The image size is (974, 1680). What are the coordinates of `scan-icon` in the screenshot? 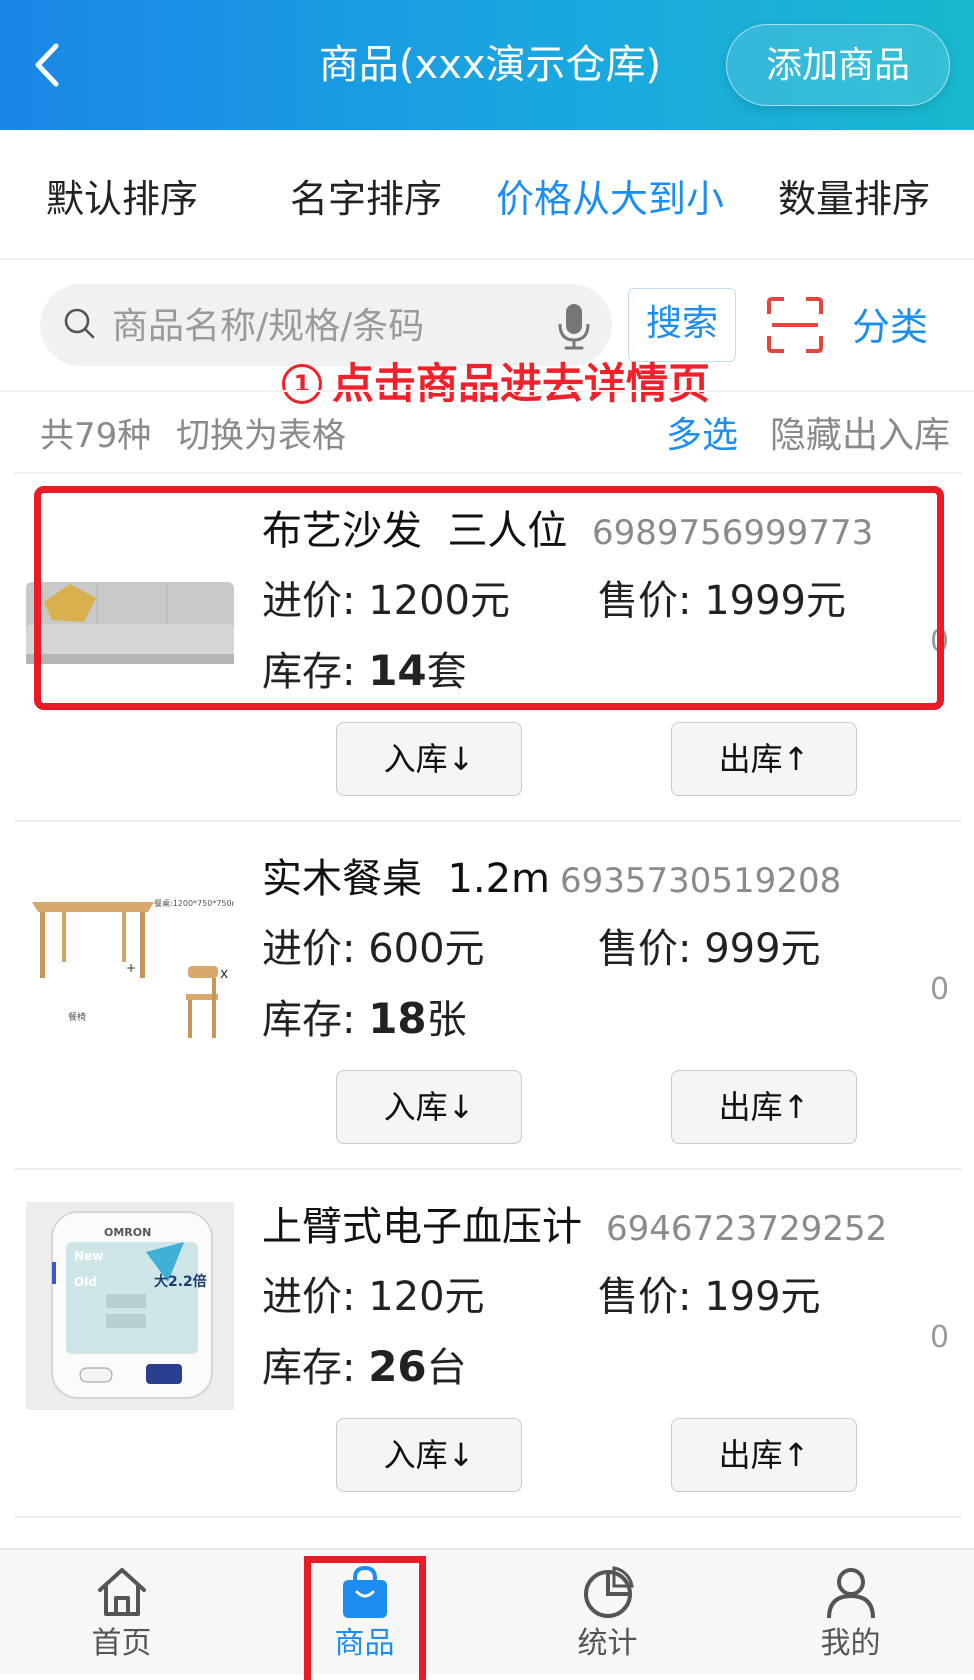 It's located at (795, 325).